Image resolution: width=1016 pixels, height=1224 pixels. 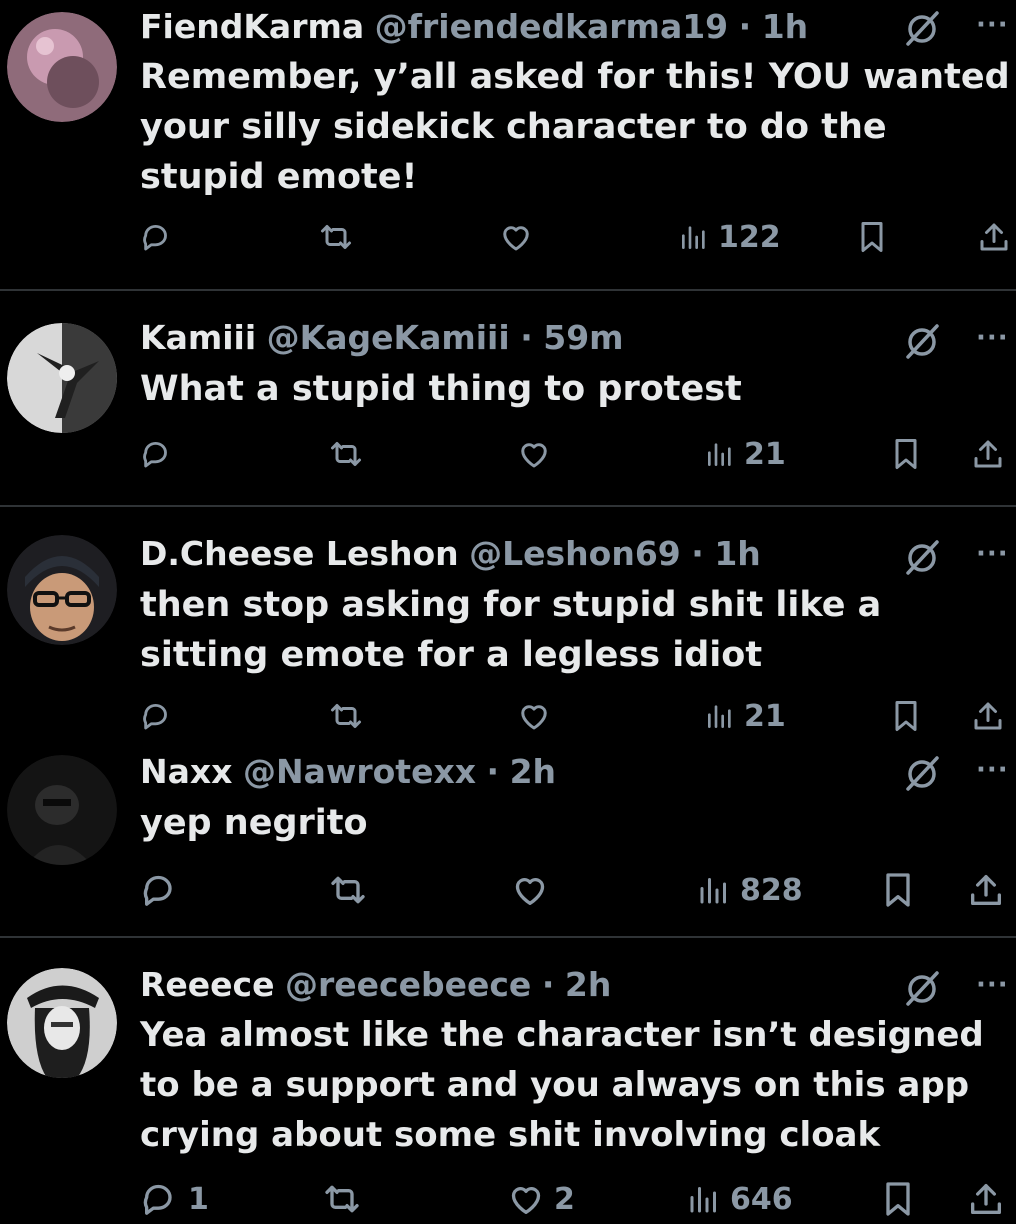 What do you see at coordinates (207, 984) in the screenshot?
I see `author-name: Reeece` at bounding box center [207, 984].